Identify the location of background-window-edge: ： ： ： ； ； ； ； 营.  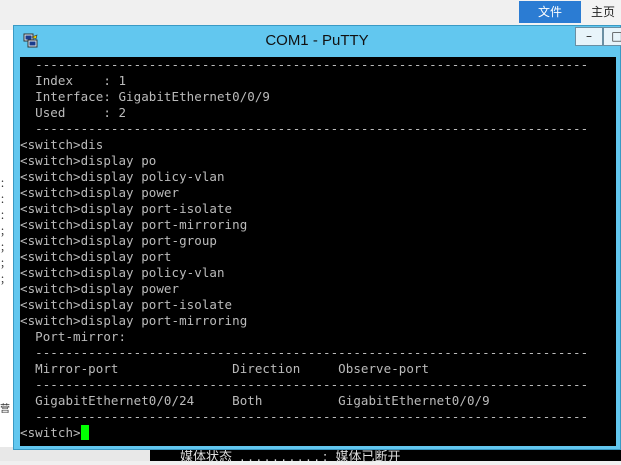
(7, 245).